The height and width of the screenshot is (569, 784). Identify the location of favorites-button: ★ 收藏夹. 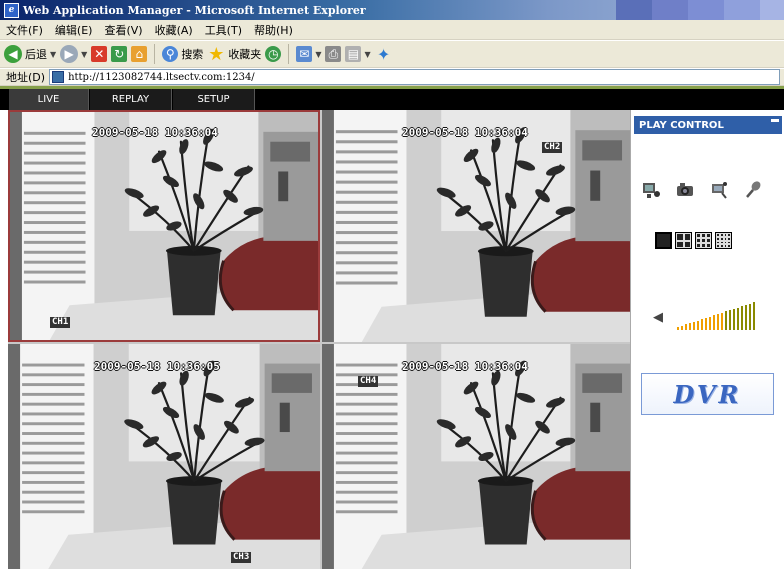
(234, 54).